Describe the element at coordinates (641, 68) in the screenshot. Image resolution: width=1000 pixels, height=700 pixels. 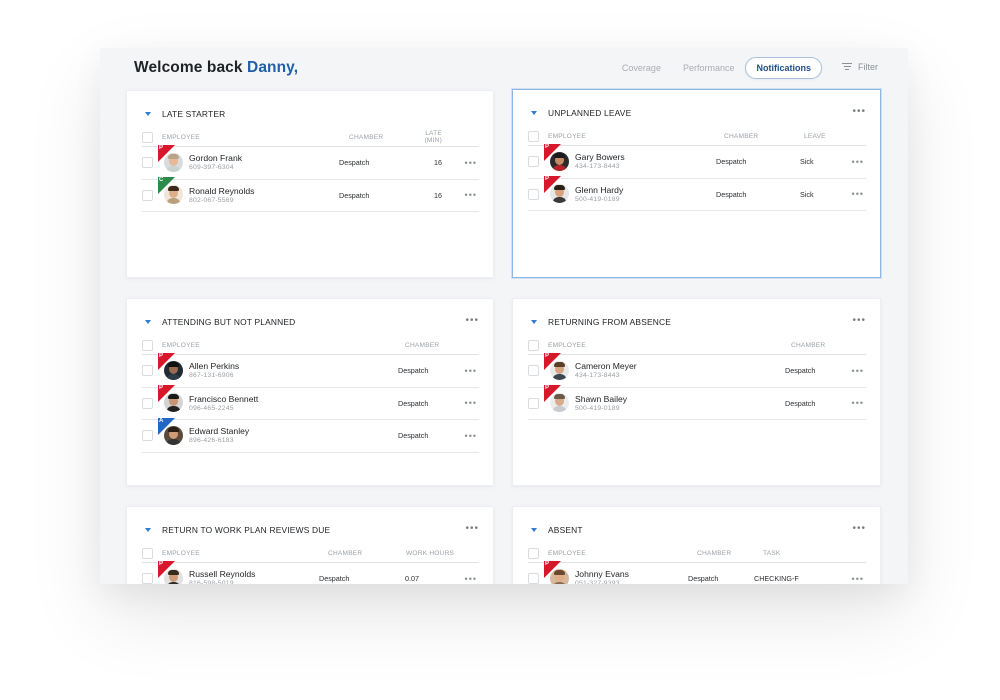
I see `tab-coverage: Coverage` at that location.